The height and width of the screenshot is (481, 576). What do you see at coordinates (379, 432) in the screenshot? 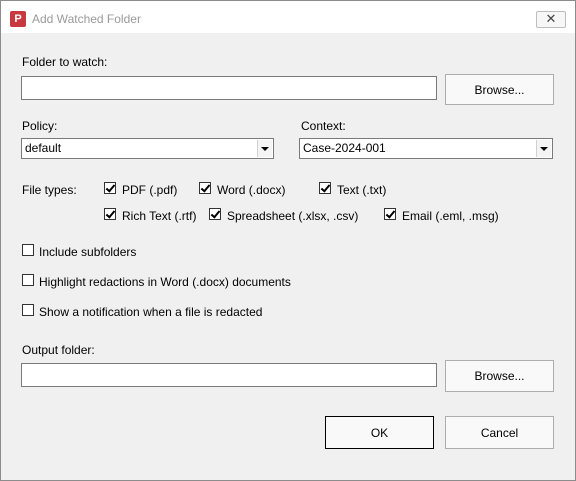
I see `ok-button: OK` at bounding box center [379, 432].